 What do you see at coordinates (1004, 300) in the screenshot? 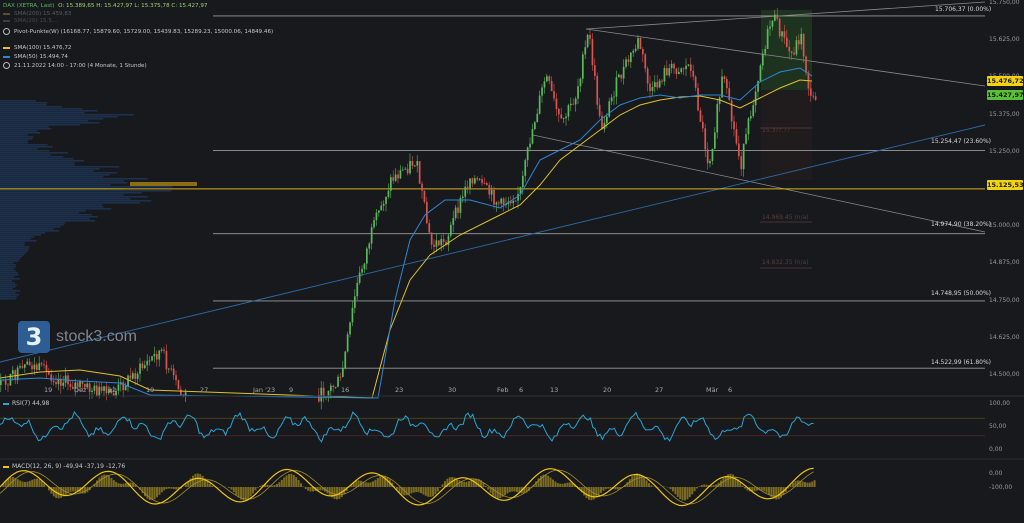
I see `y-tick-label: 14.750,00` at bounding box center [1004, 300].